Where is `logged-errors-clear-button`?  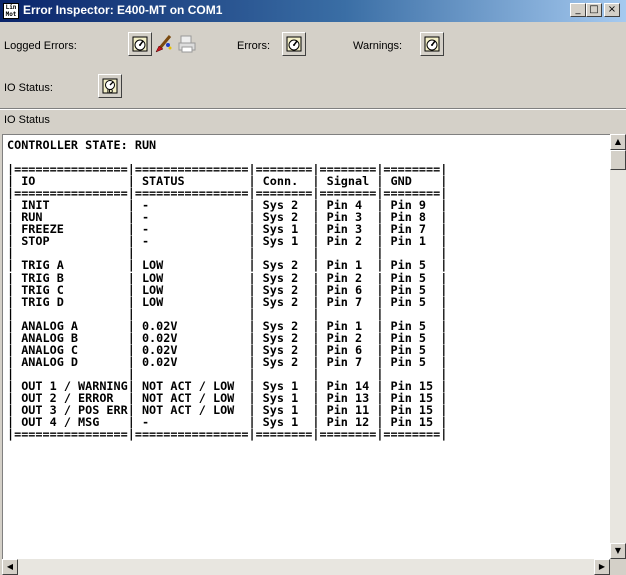
logged-errors-clear-button is located at coordinates (164, 44).